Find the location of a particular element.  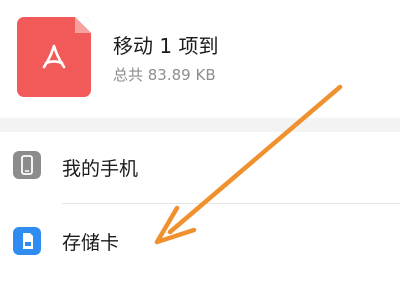

pdf-file-corner is located at coordinates (83, 25).